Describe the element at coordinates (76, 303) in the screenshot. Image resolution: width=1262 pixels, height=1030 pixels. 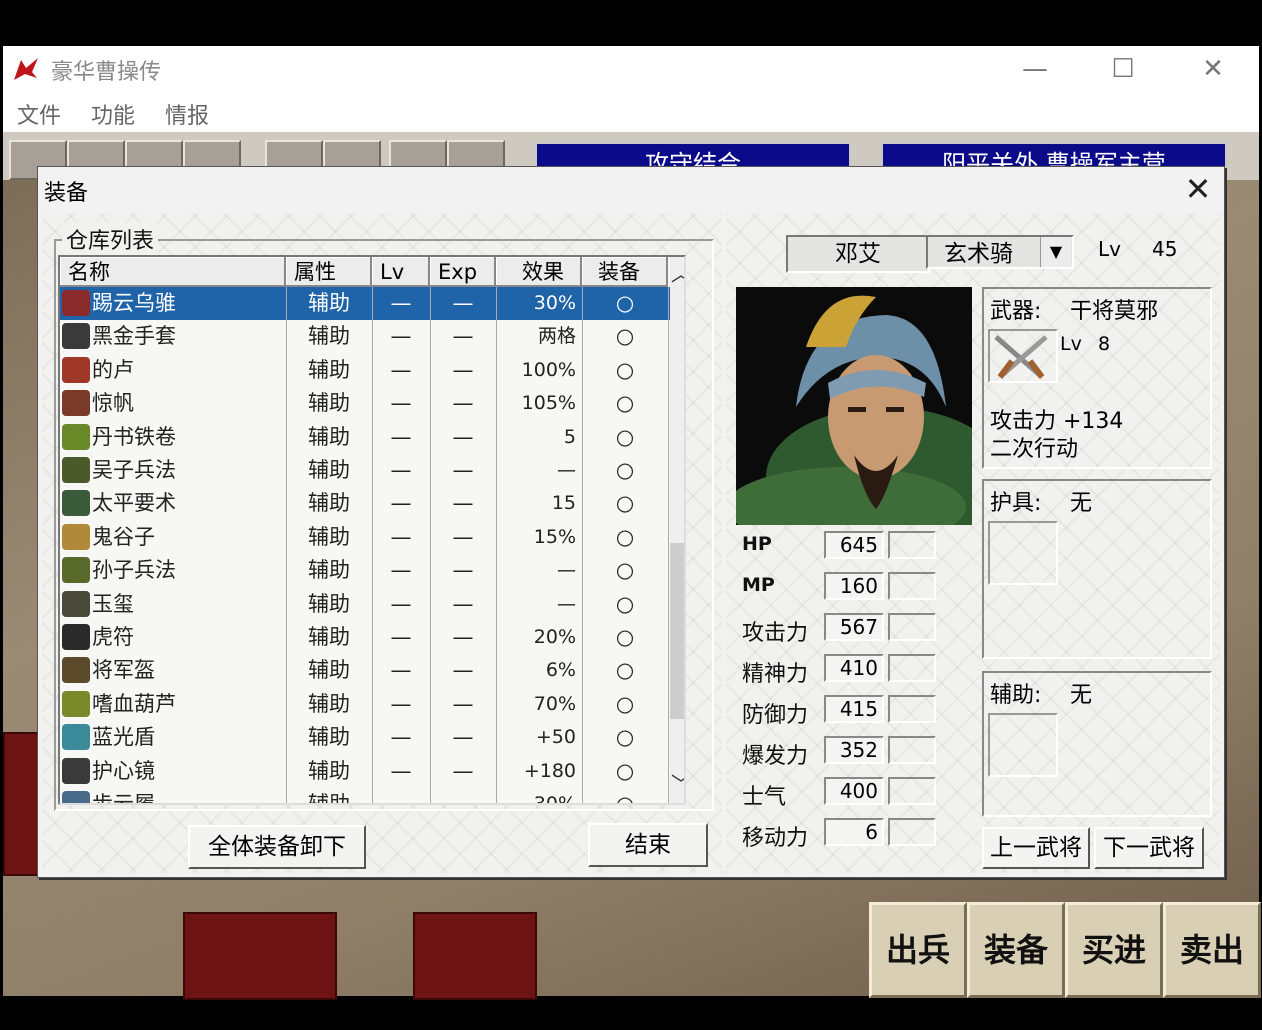
I see `item-icon` at that location.